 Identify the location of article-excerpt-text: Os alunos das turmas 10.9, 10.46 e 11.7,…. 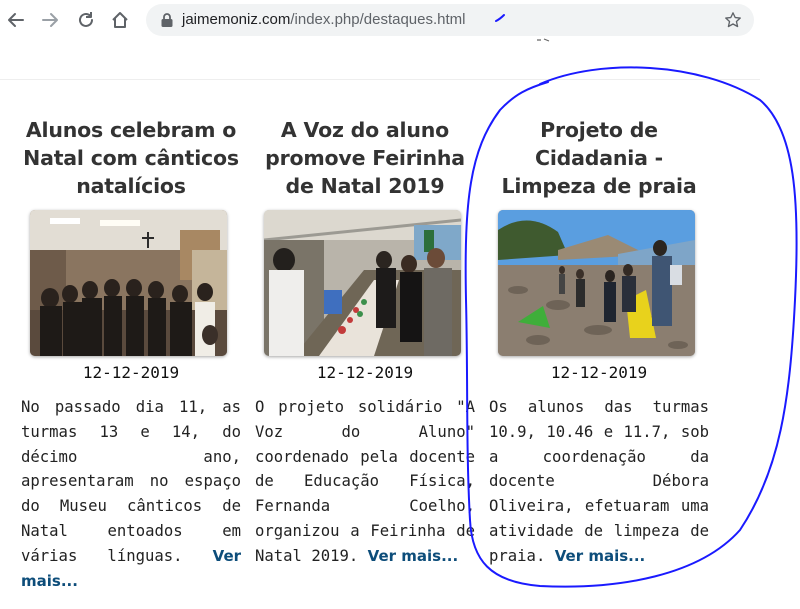
(599, 481).